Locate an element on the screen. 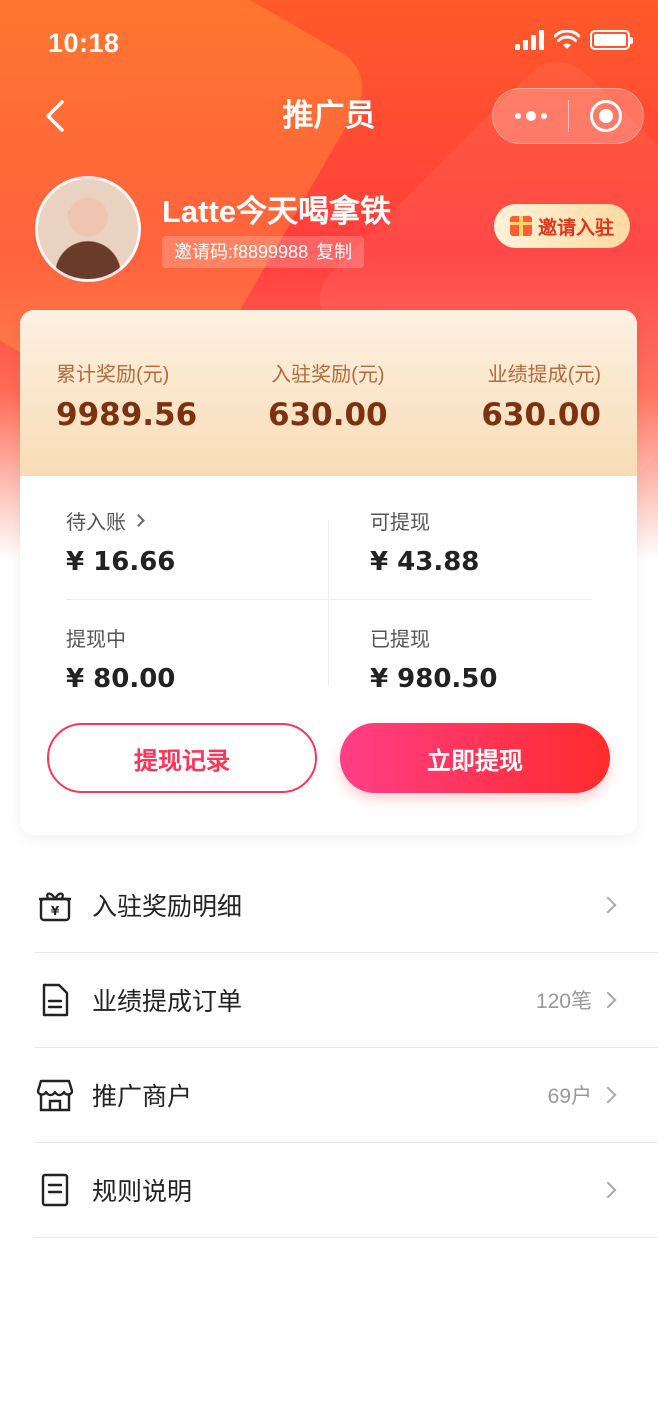 The width and height of the screenshot is (658, 1425). balance-value: ¥ 16.66 is located at coordinates (121, 562).